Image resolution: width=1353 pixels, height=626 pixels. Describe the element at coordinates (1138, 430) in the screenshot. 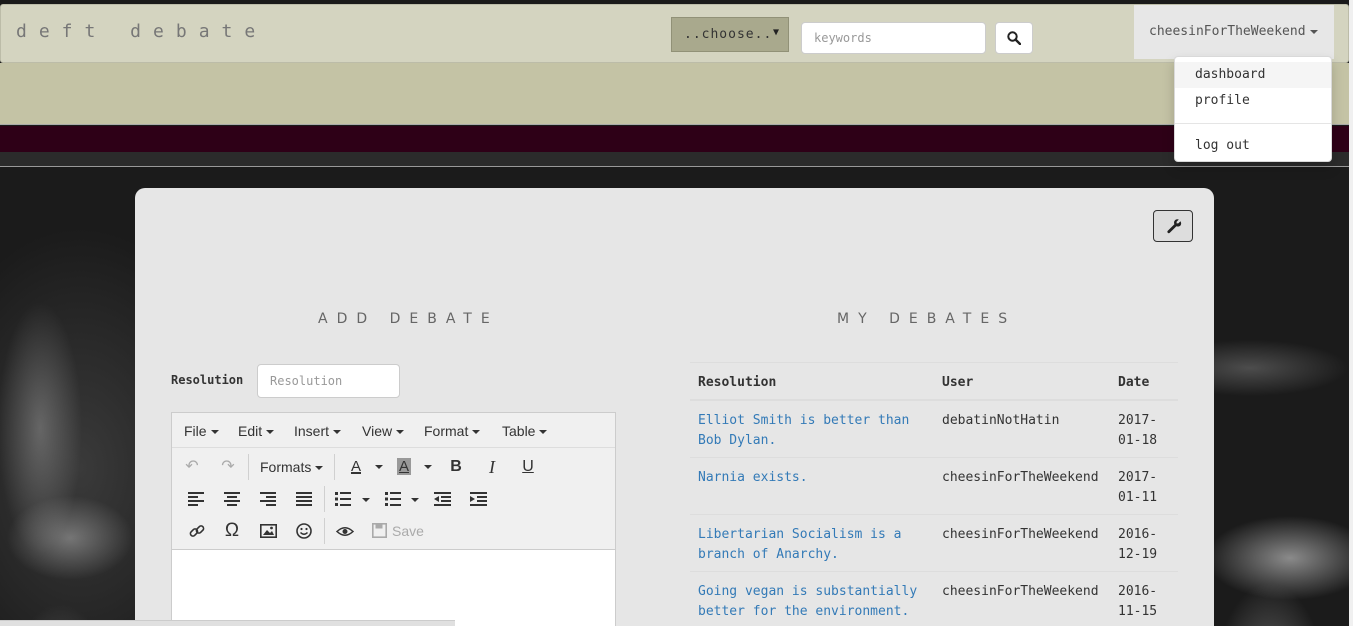

I see `debate-date: 2017-01-18` at that location.